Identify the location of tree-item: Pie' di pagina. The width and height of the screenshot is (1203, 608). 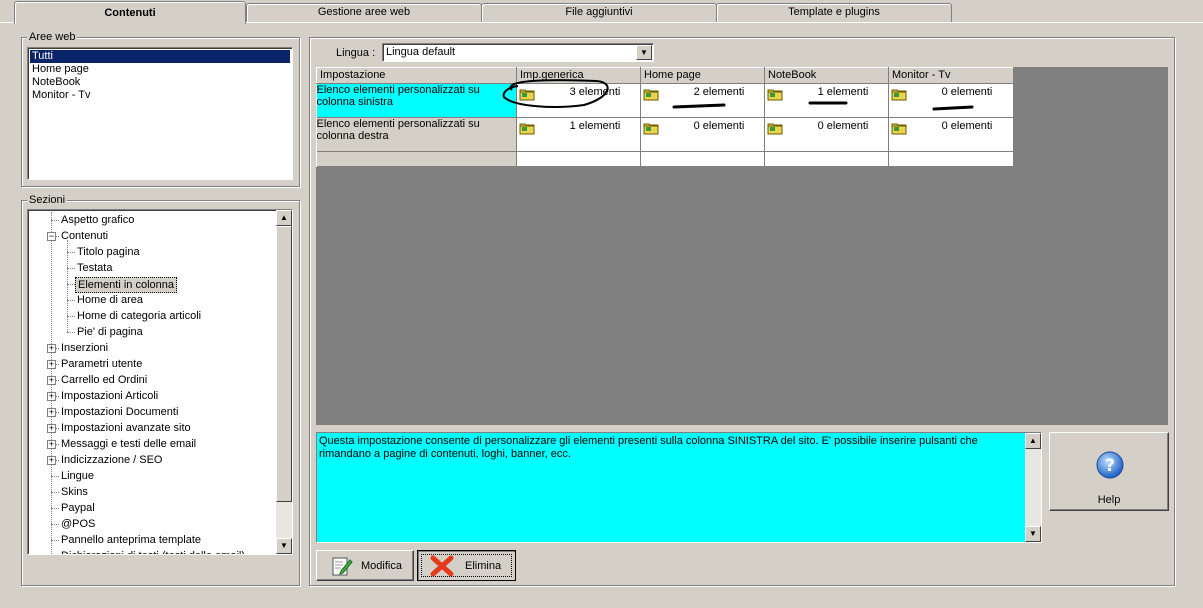
(152, 332).